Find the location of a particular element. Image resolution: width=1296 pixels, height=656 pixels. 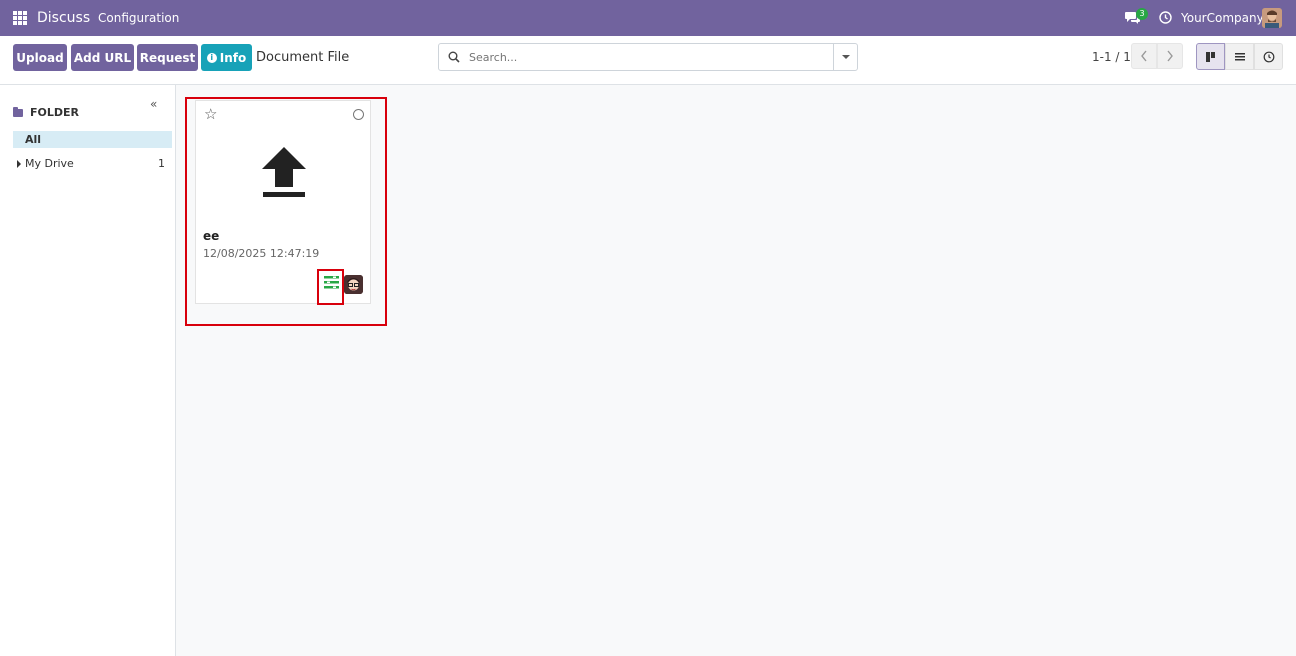

apps-menu-icon is located at coordinates (20, 18).